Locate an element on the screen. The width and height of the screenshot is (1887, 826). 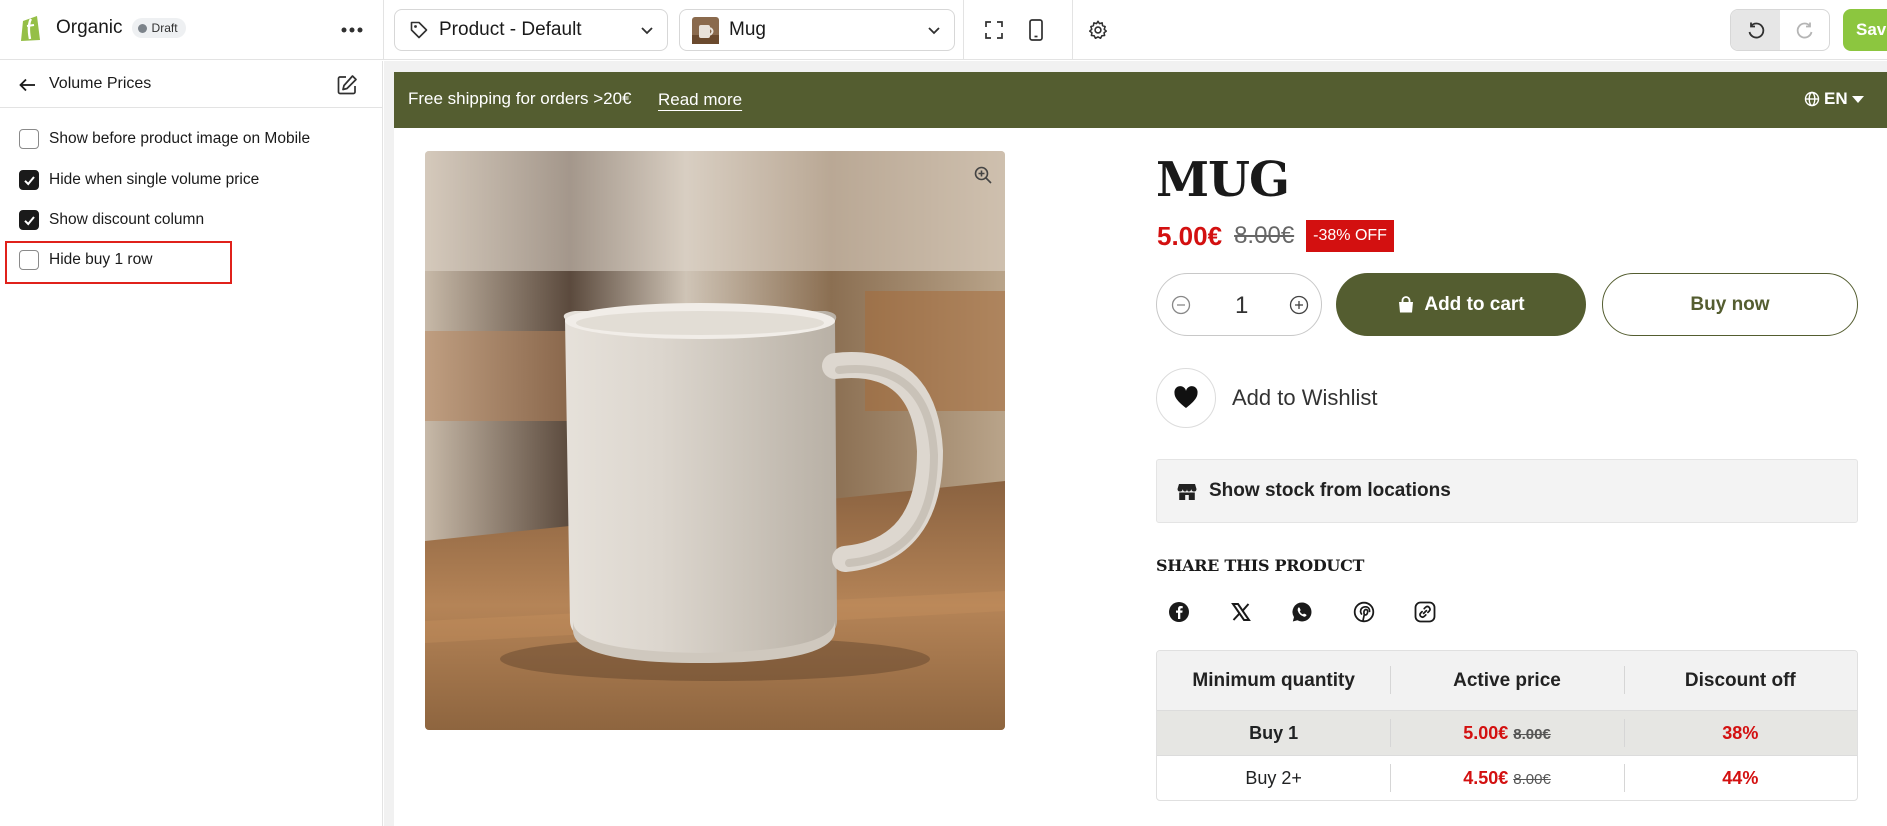
tier-price: 5.00€ is located at coordinates (1486, 732).